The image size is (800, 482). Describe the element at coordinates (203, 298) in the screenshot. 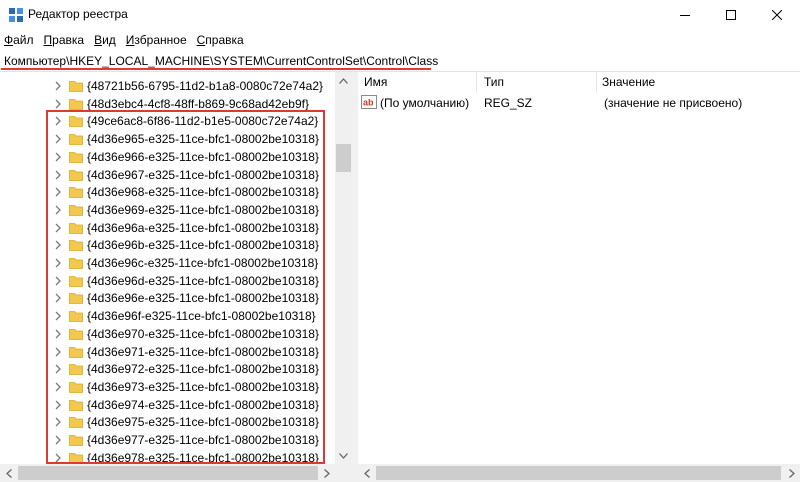

I see `tree-item-label: {4d36e96e-e325-11ce-bfc1-08002be10318}` at that location.